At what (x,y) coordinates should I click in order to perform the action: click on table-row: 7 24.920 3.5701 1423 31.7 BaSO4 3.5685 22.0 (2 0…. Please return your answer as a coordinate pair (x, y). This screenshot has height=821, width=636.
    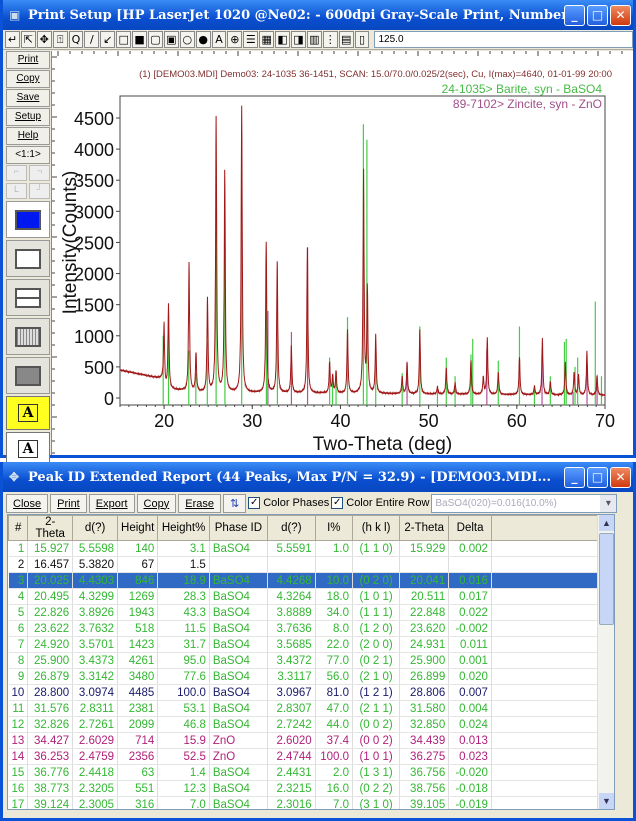
    Looking at the image, I should click on (311, 644).